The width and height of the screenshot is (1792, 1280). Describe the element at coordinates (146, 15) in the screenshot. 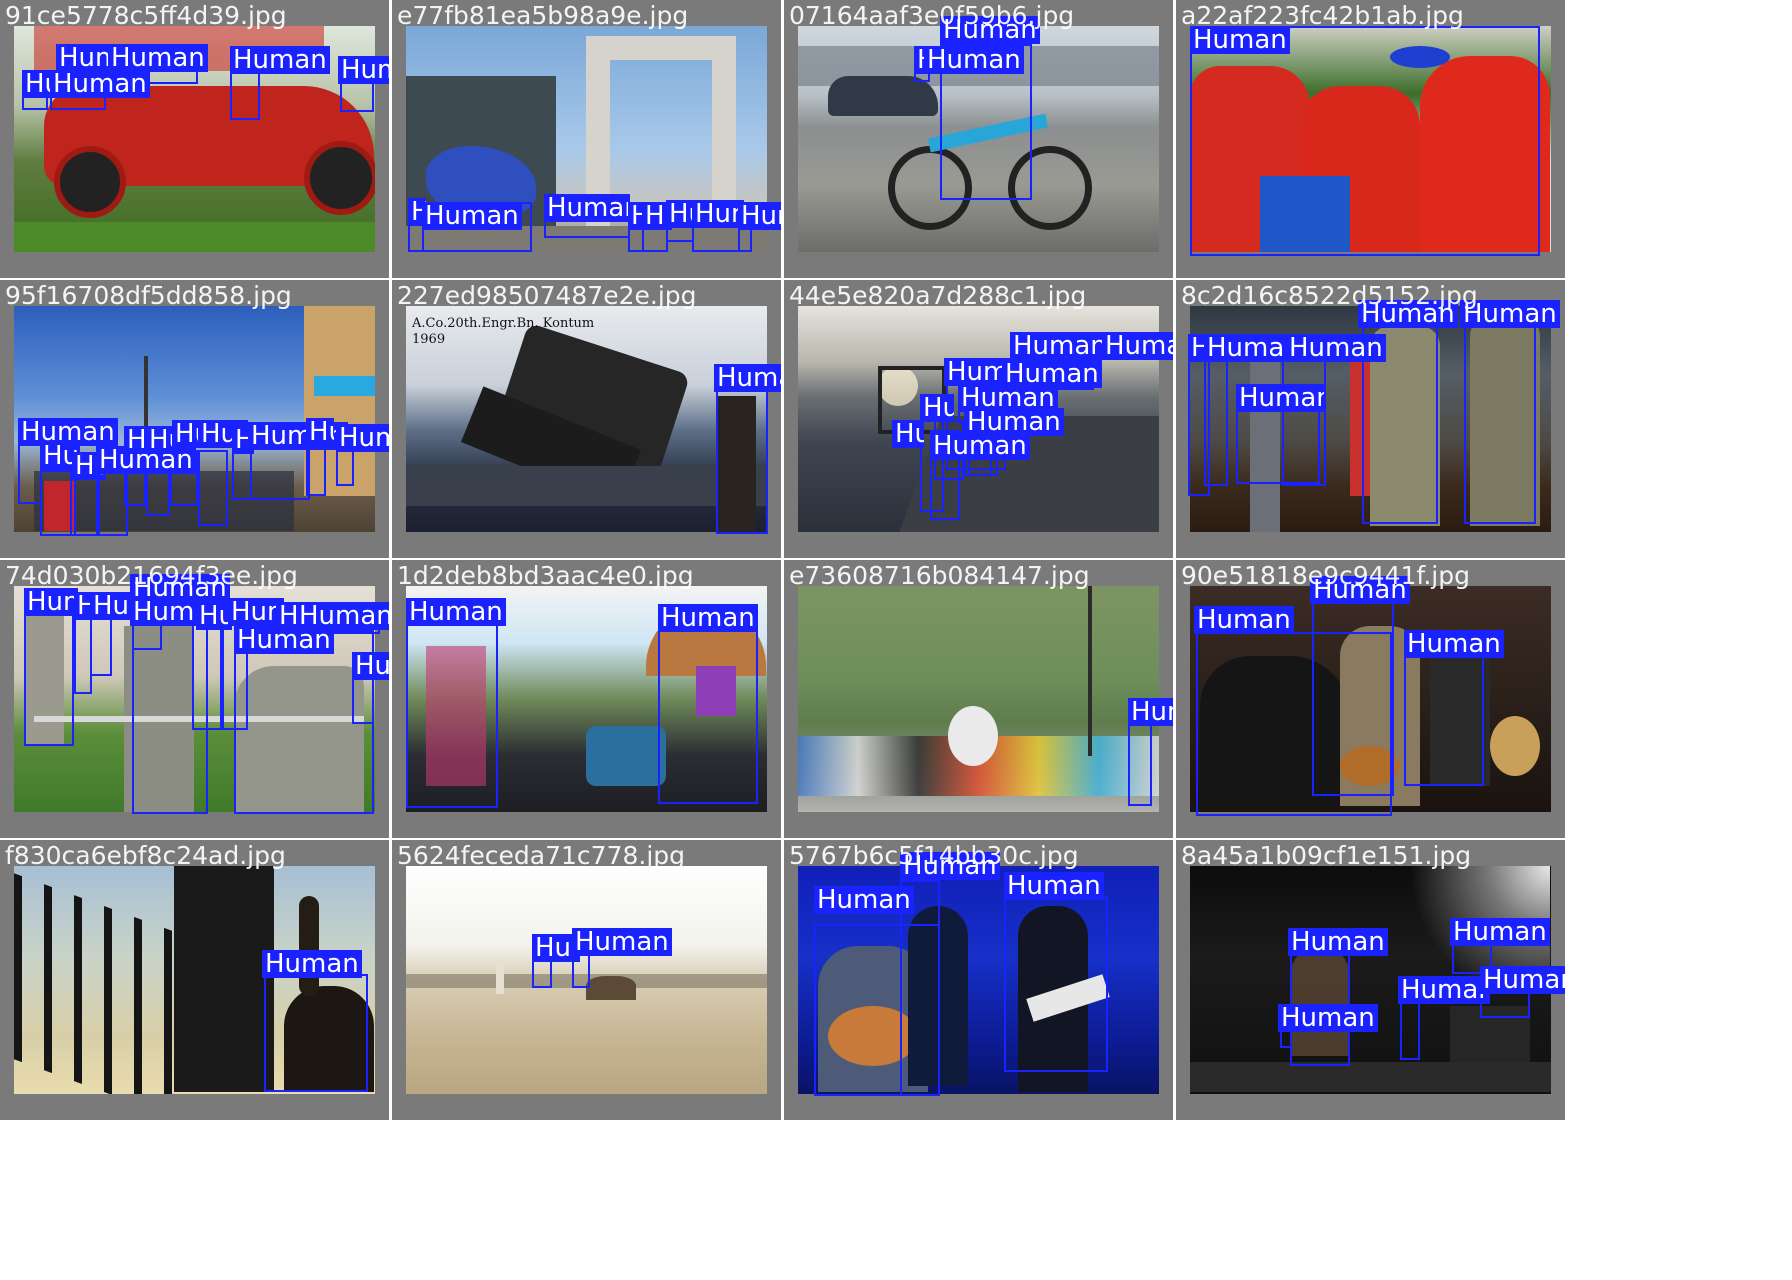

I see `tile-filename: 91ce5778c5ff4d39.jpg` at that location.